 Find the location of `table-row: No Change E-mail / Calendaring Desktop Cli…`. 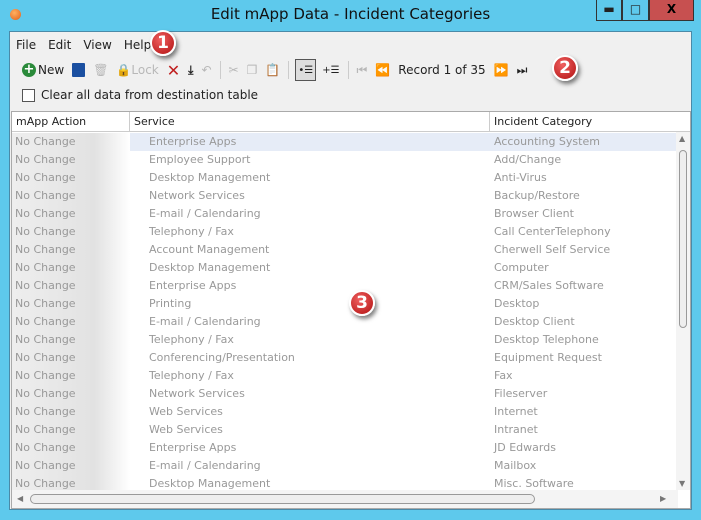

table-row: No Change E-mail / Calendaring Desktop Cli… is located at coordinates (345, 322).